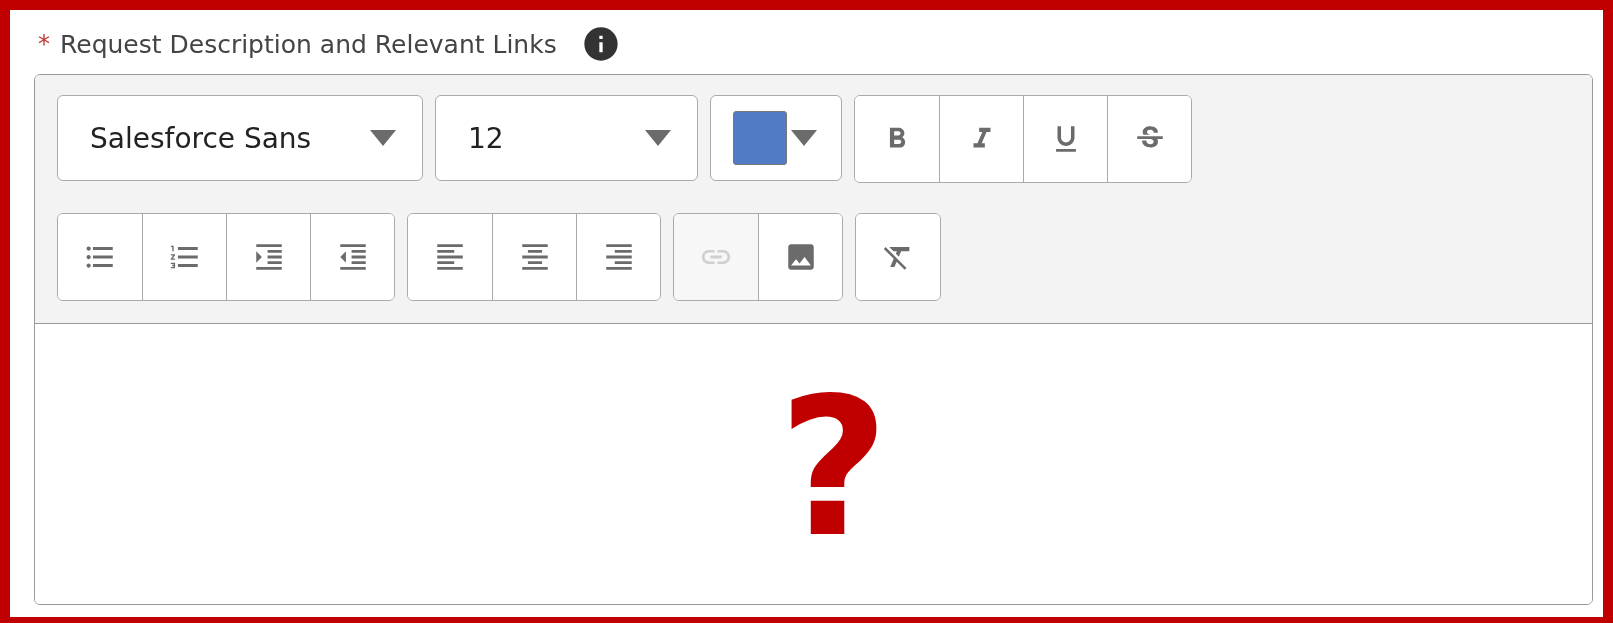  What do you see at coordinates (566, 138) in the screenshot?
I see `font-size-select: 12` at bounding box center [566, 138].